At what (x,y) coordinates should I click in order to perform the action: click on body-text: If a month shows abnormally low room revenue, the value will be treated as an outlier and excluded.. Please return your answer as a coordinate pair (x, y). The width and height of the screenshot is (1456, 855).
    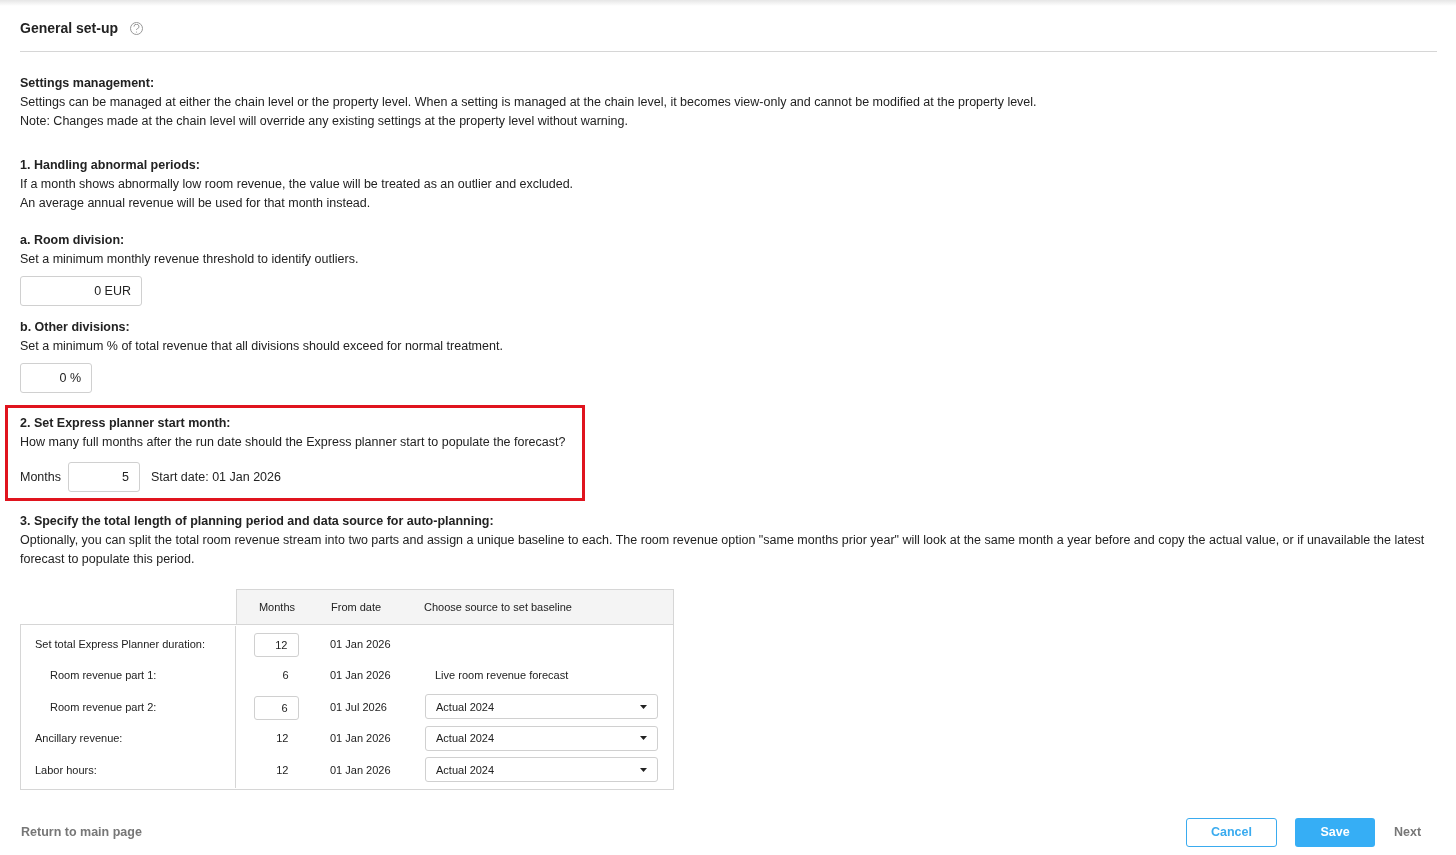
    Looking at the image, I should click on (297, 184).